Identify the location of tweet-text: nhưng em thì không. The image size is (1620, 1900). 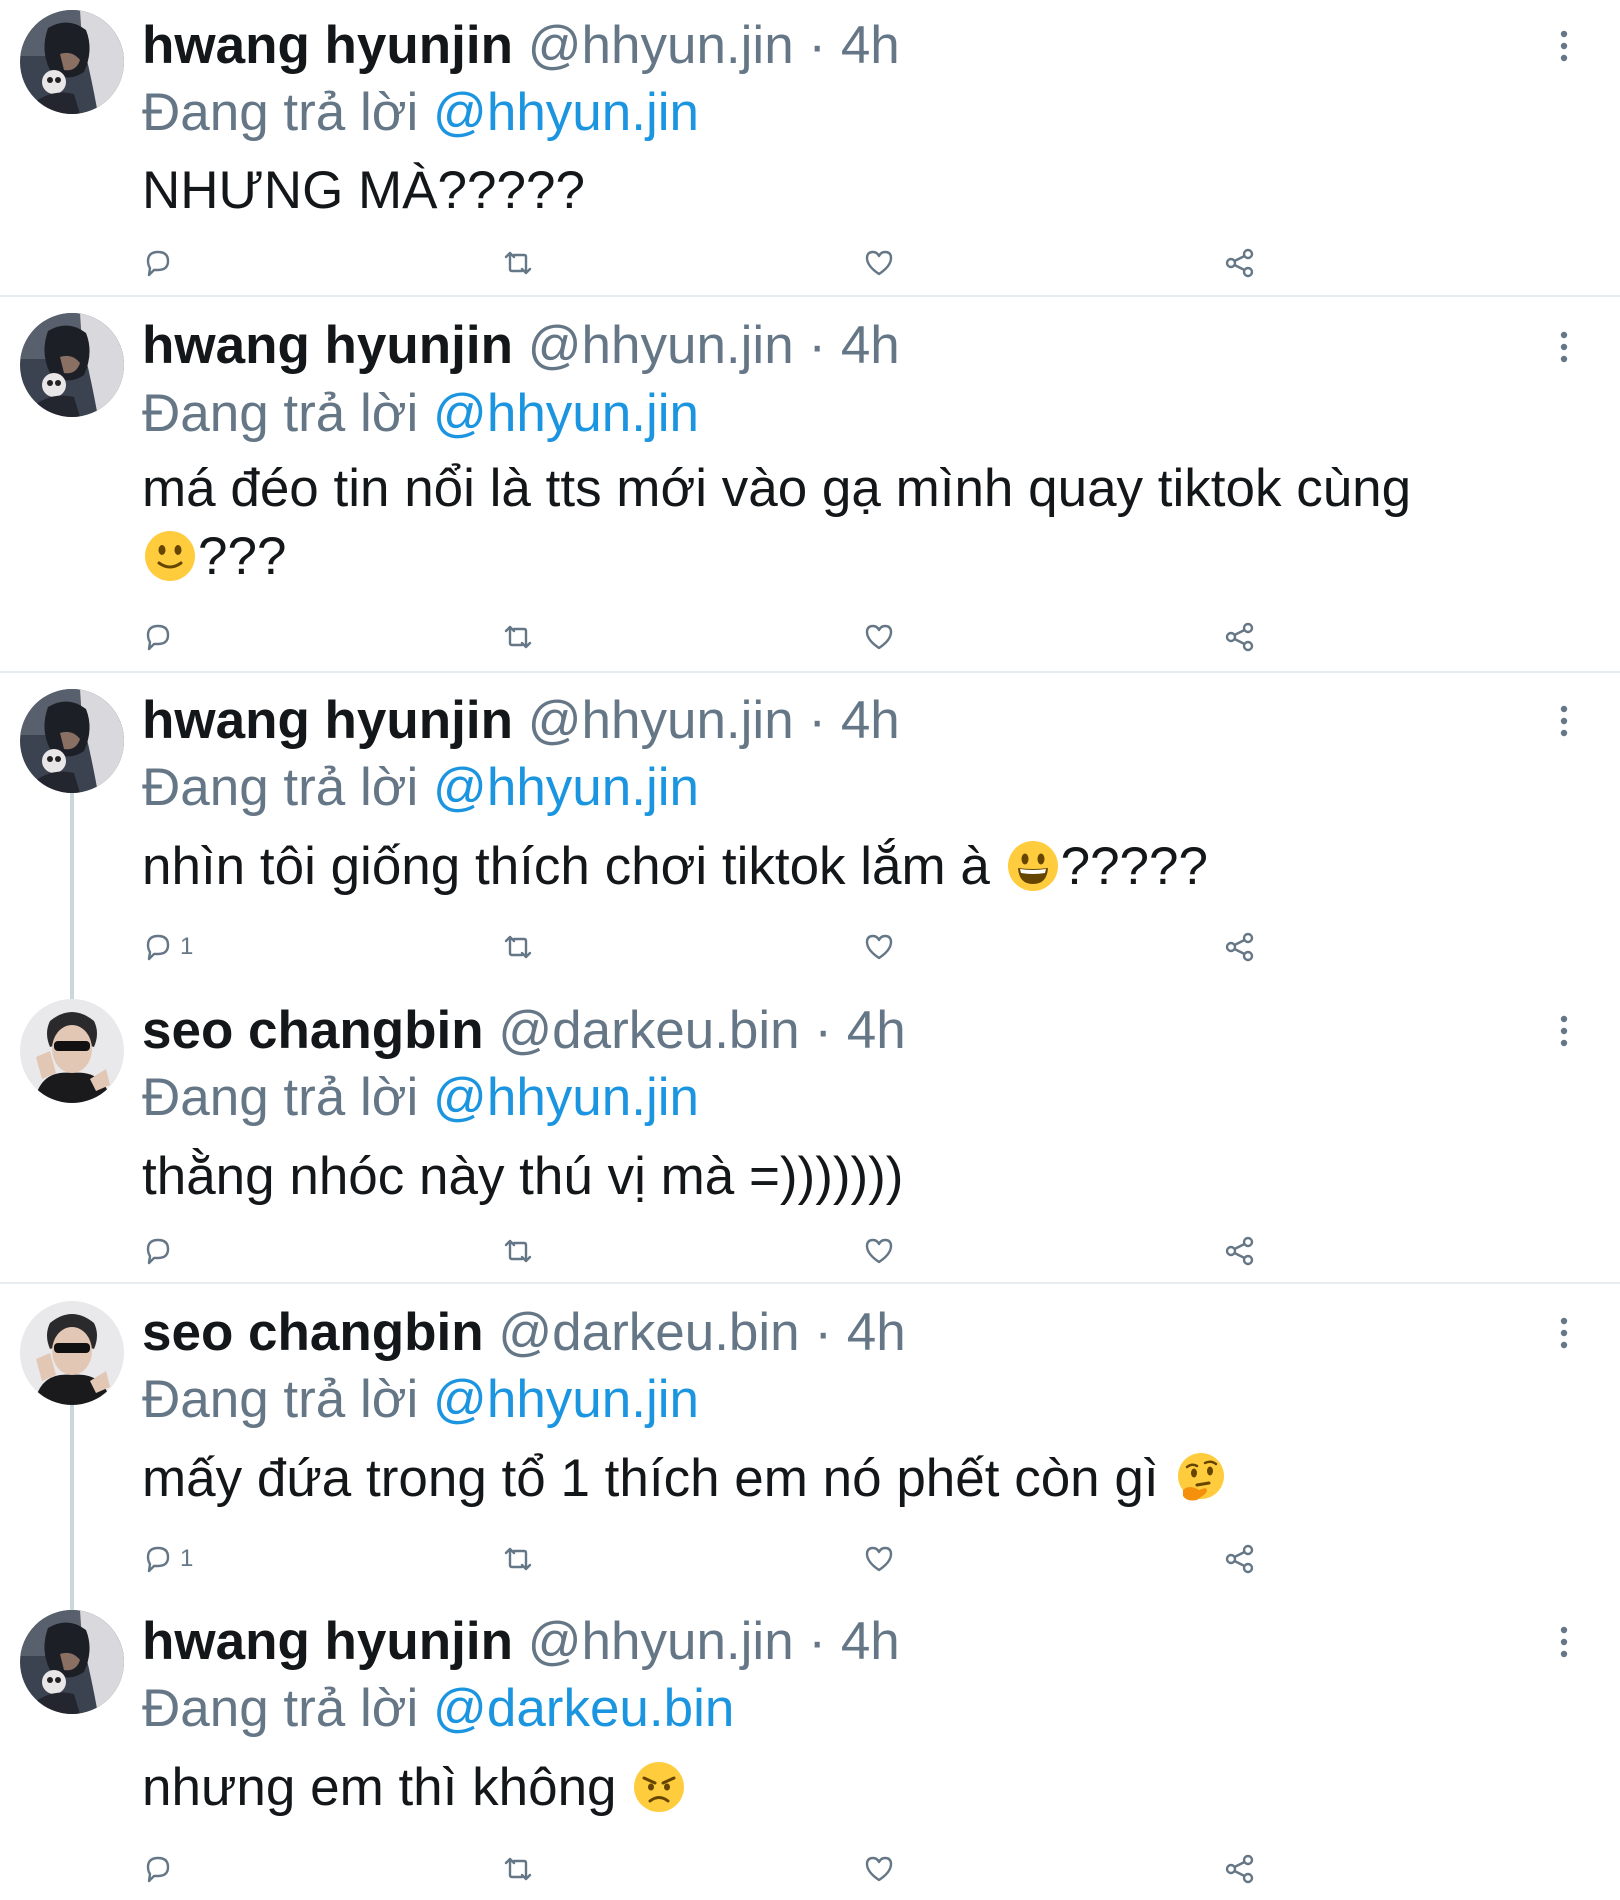
(867, 1788).